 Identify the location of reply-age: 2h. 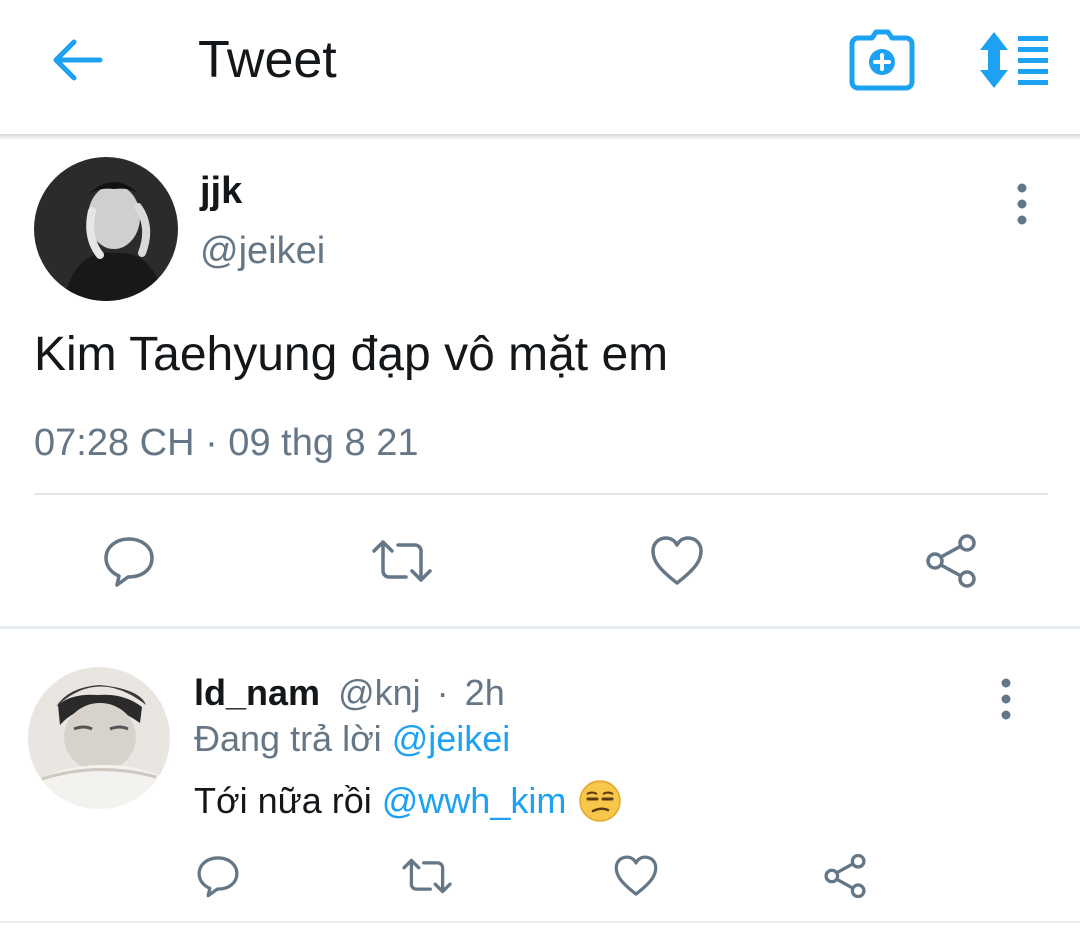
(484, 692).